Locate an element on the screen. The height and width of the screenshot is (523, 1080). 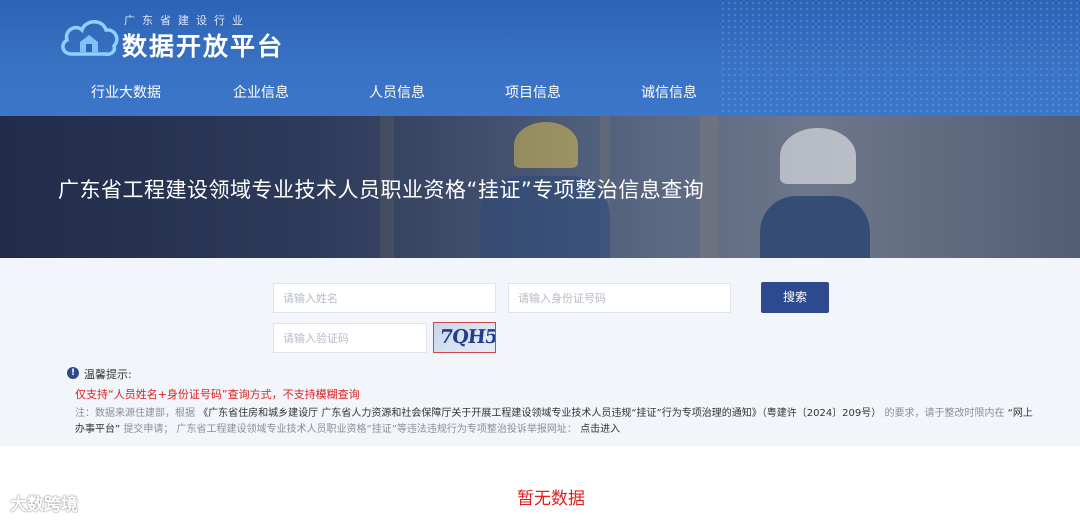
id-number-input is located at coordinates (619, 298).